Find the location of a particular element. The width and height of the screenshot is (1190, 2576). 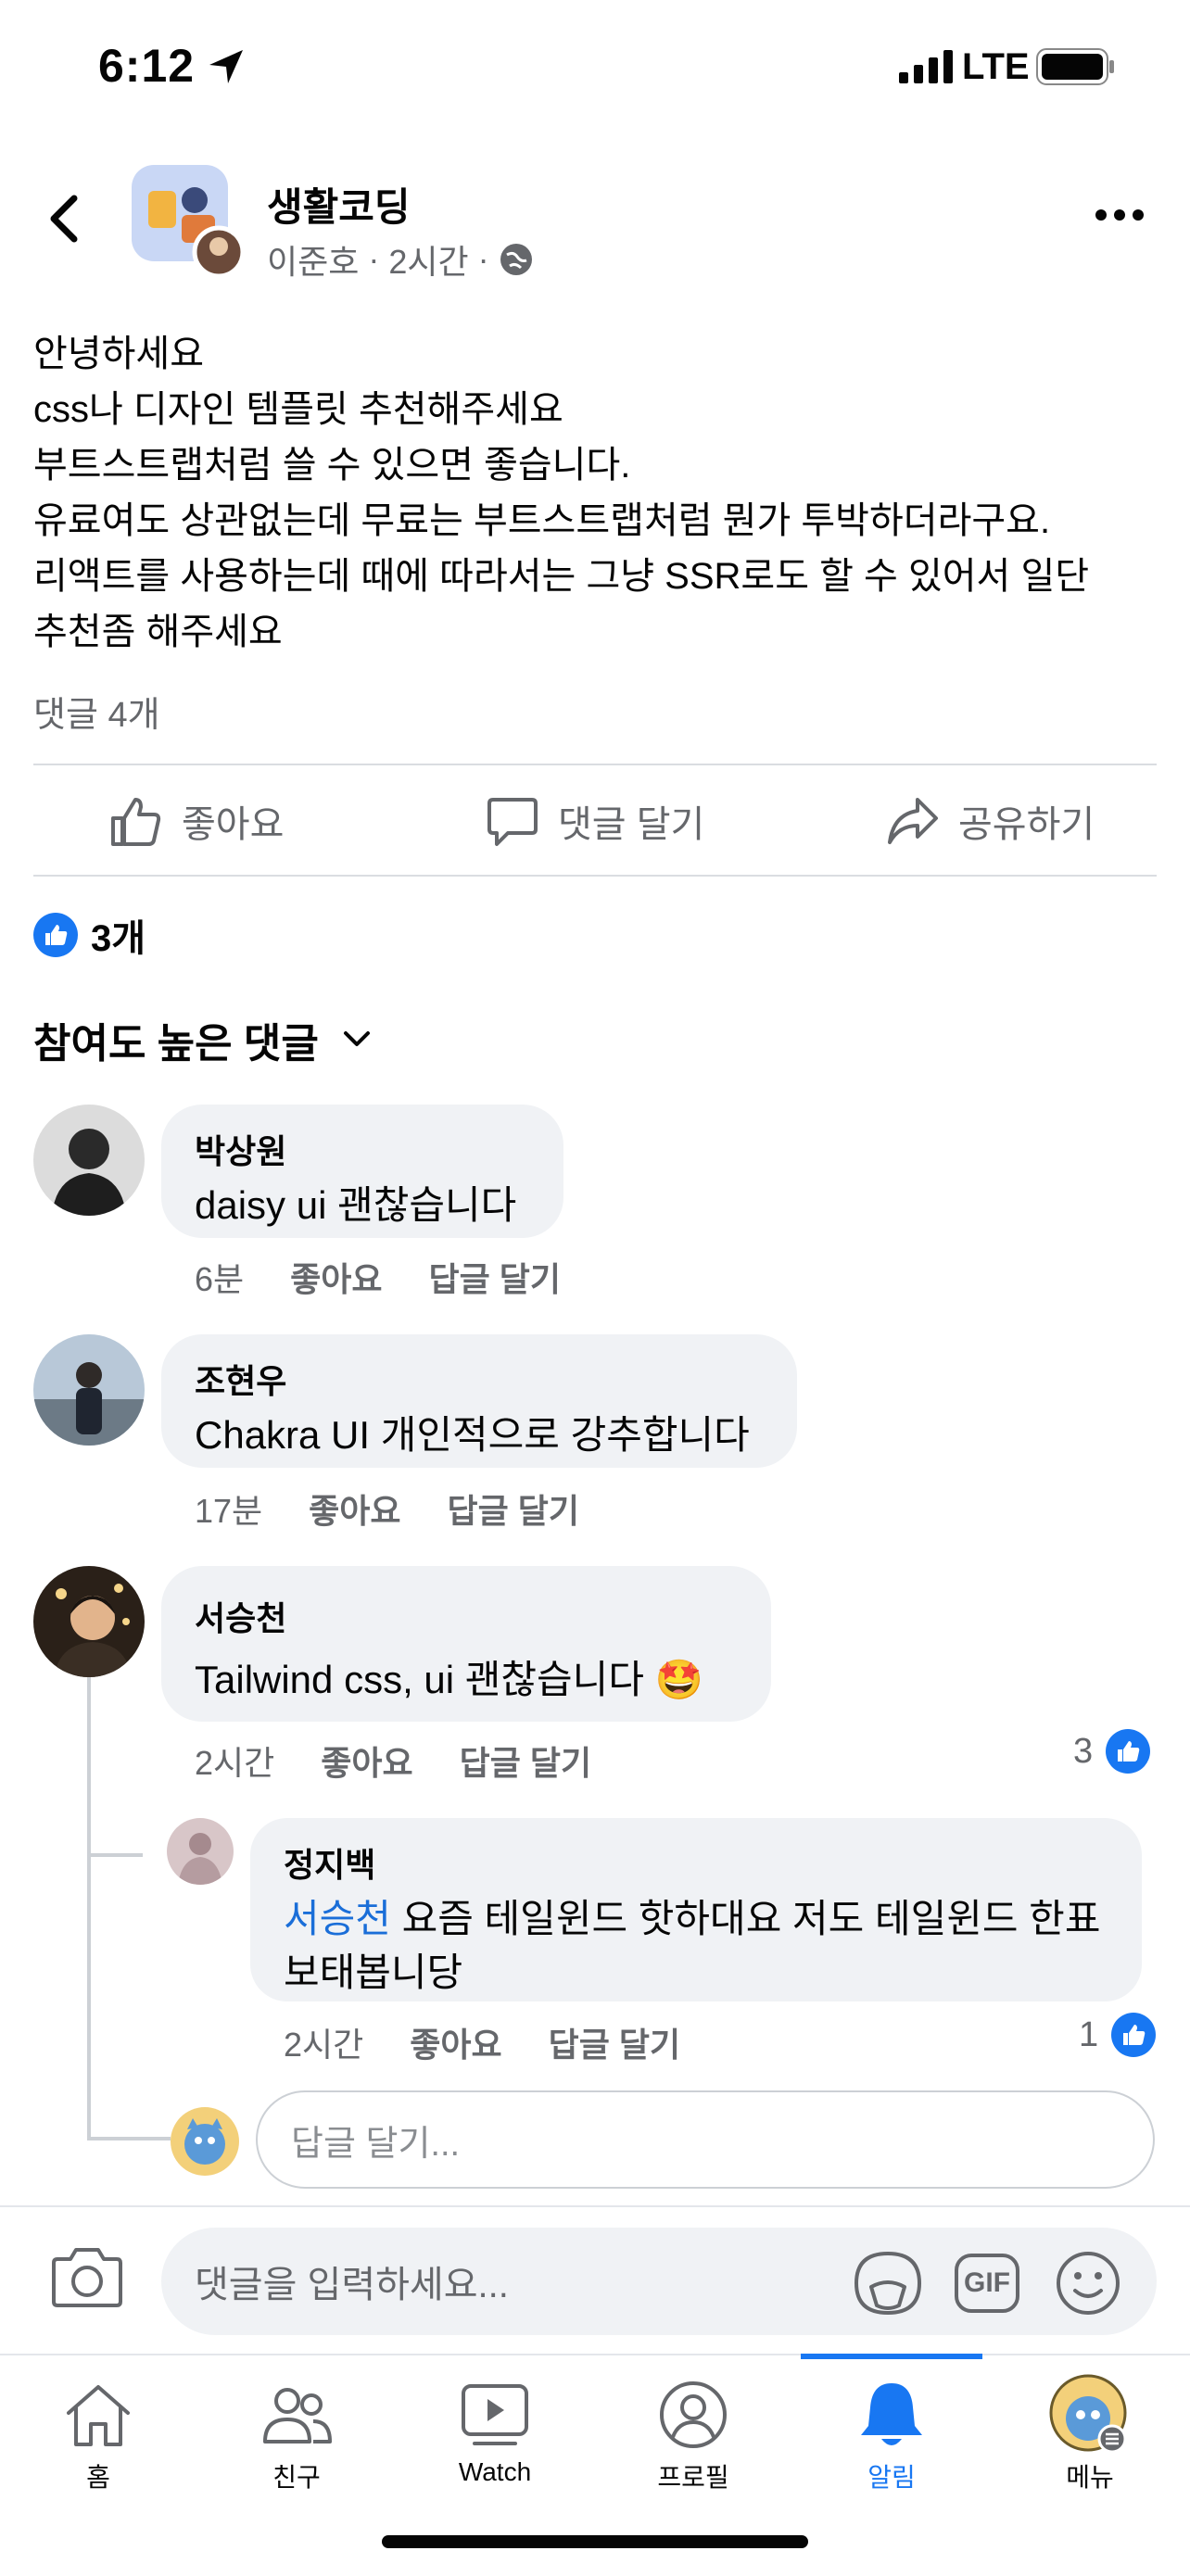

comment-button: 댓글 달기 is located at coordinates (595, 821).